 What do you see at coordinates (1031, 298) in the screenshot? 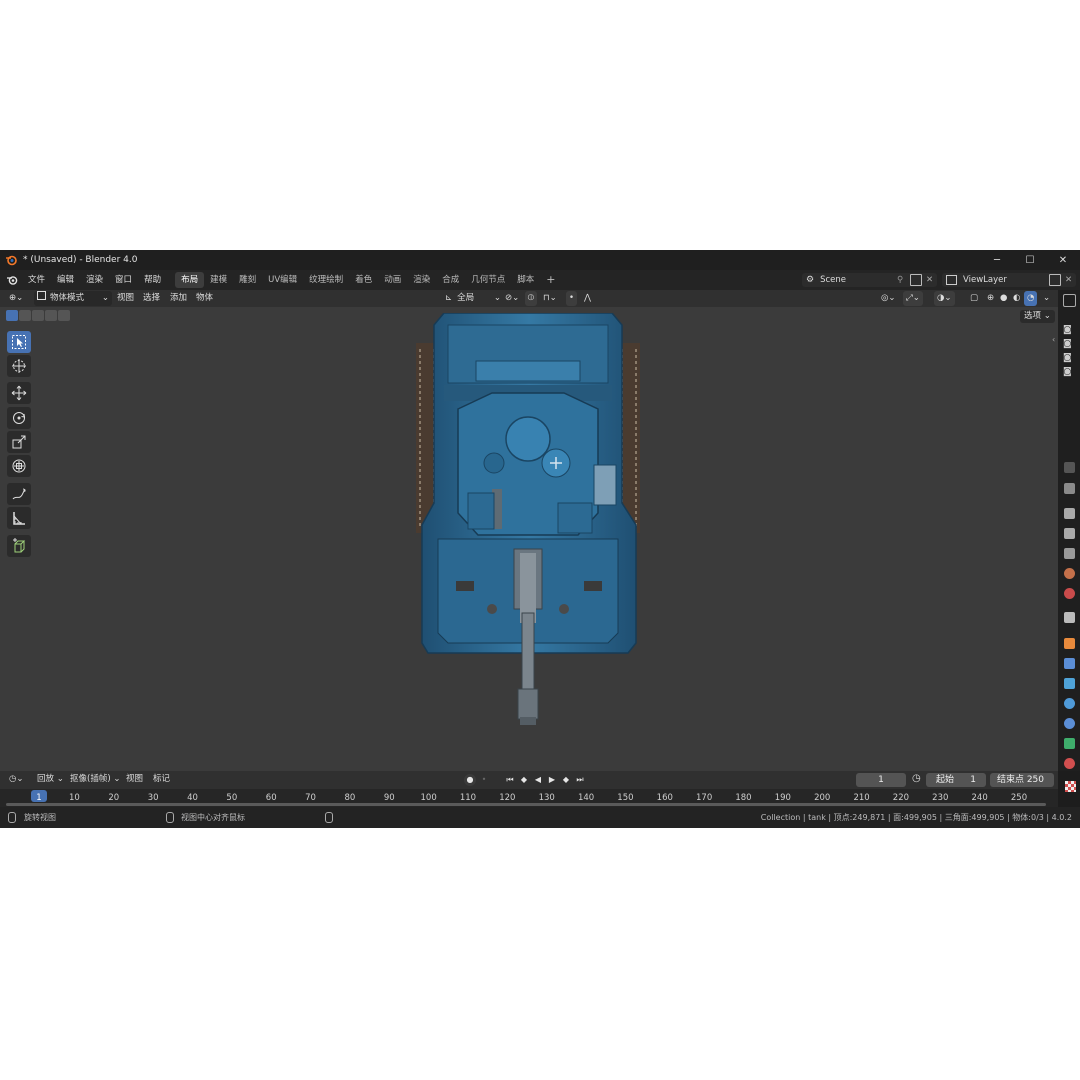
I see `rendered-shading-icon: ◔` at bounding box center [1031, 298].